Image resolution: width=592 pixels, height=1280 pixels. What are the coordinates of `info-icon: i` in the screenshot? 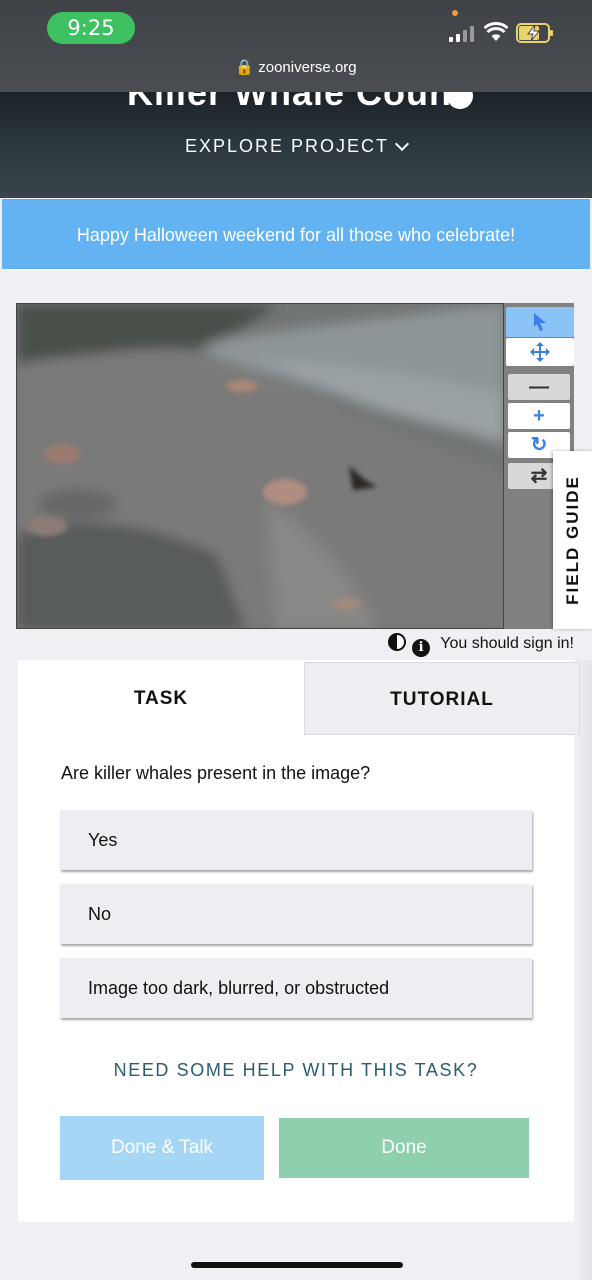 It's located at (421, 648).